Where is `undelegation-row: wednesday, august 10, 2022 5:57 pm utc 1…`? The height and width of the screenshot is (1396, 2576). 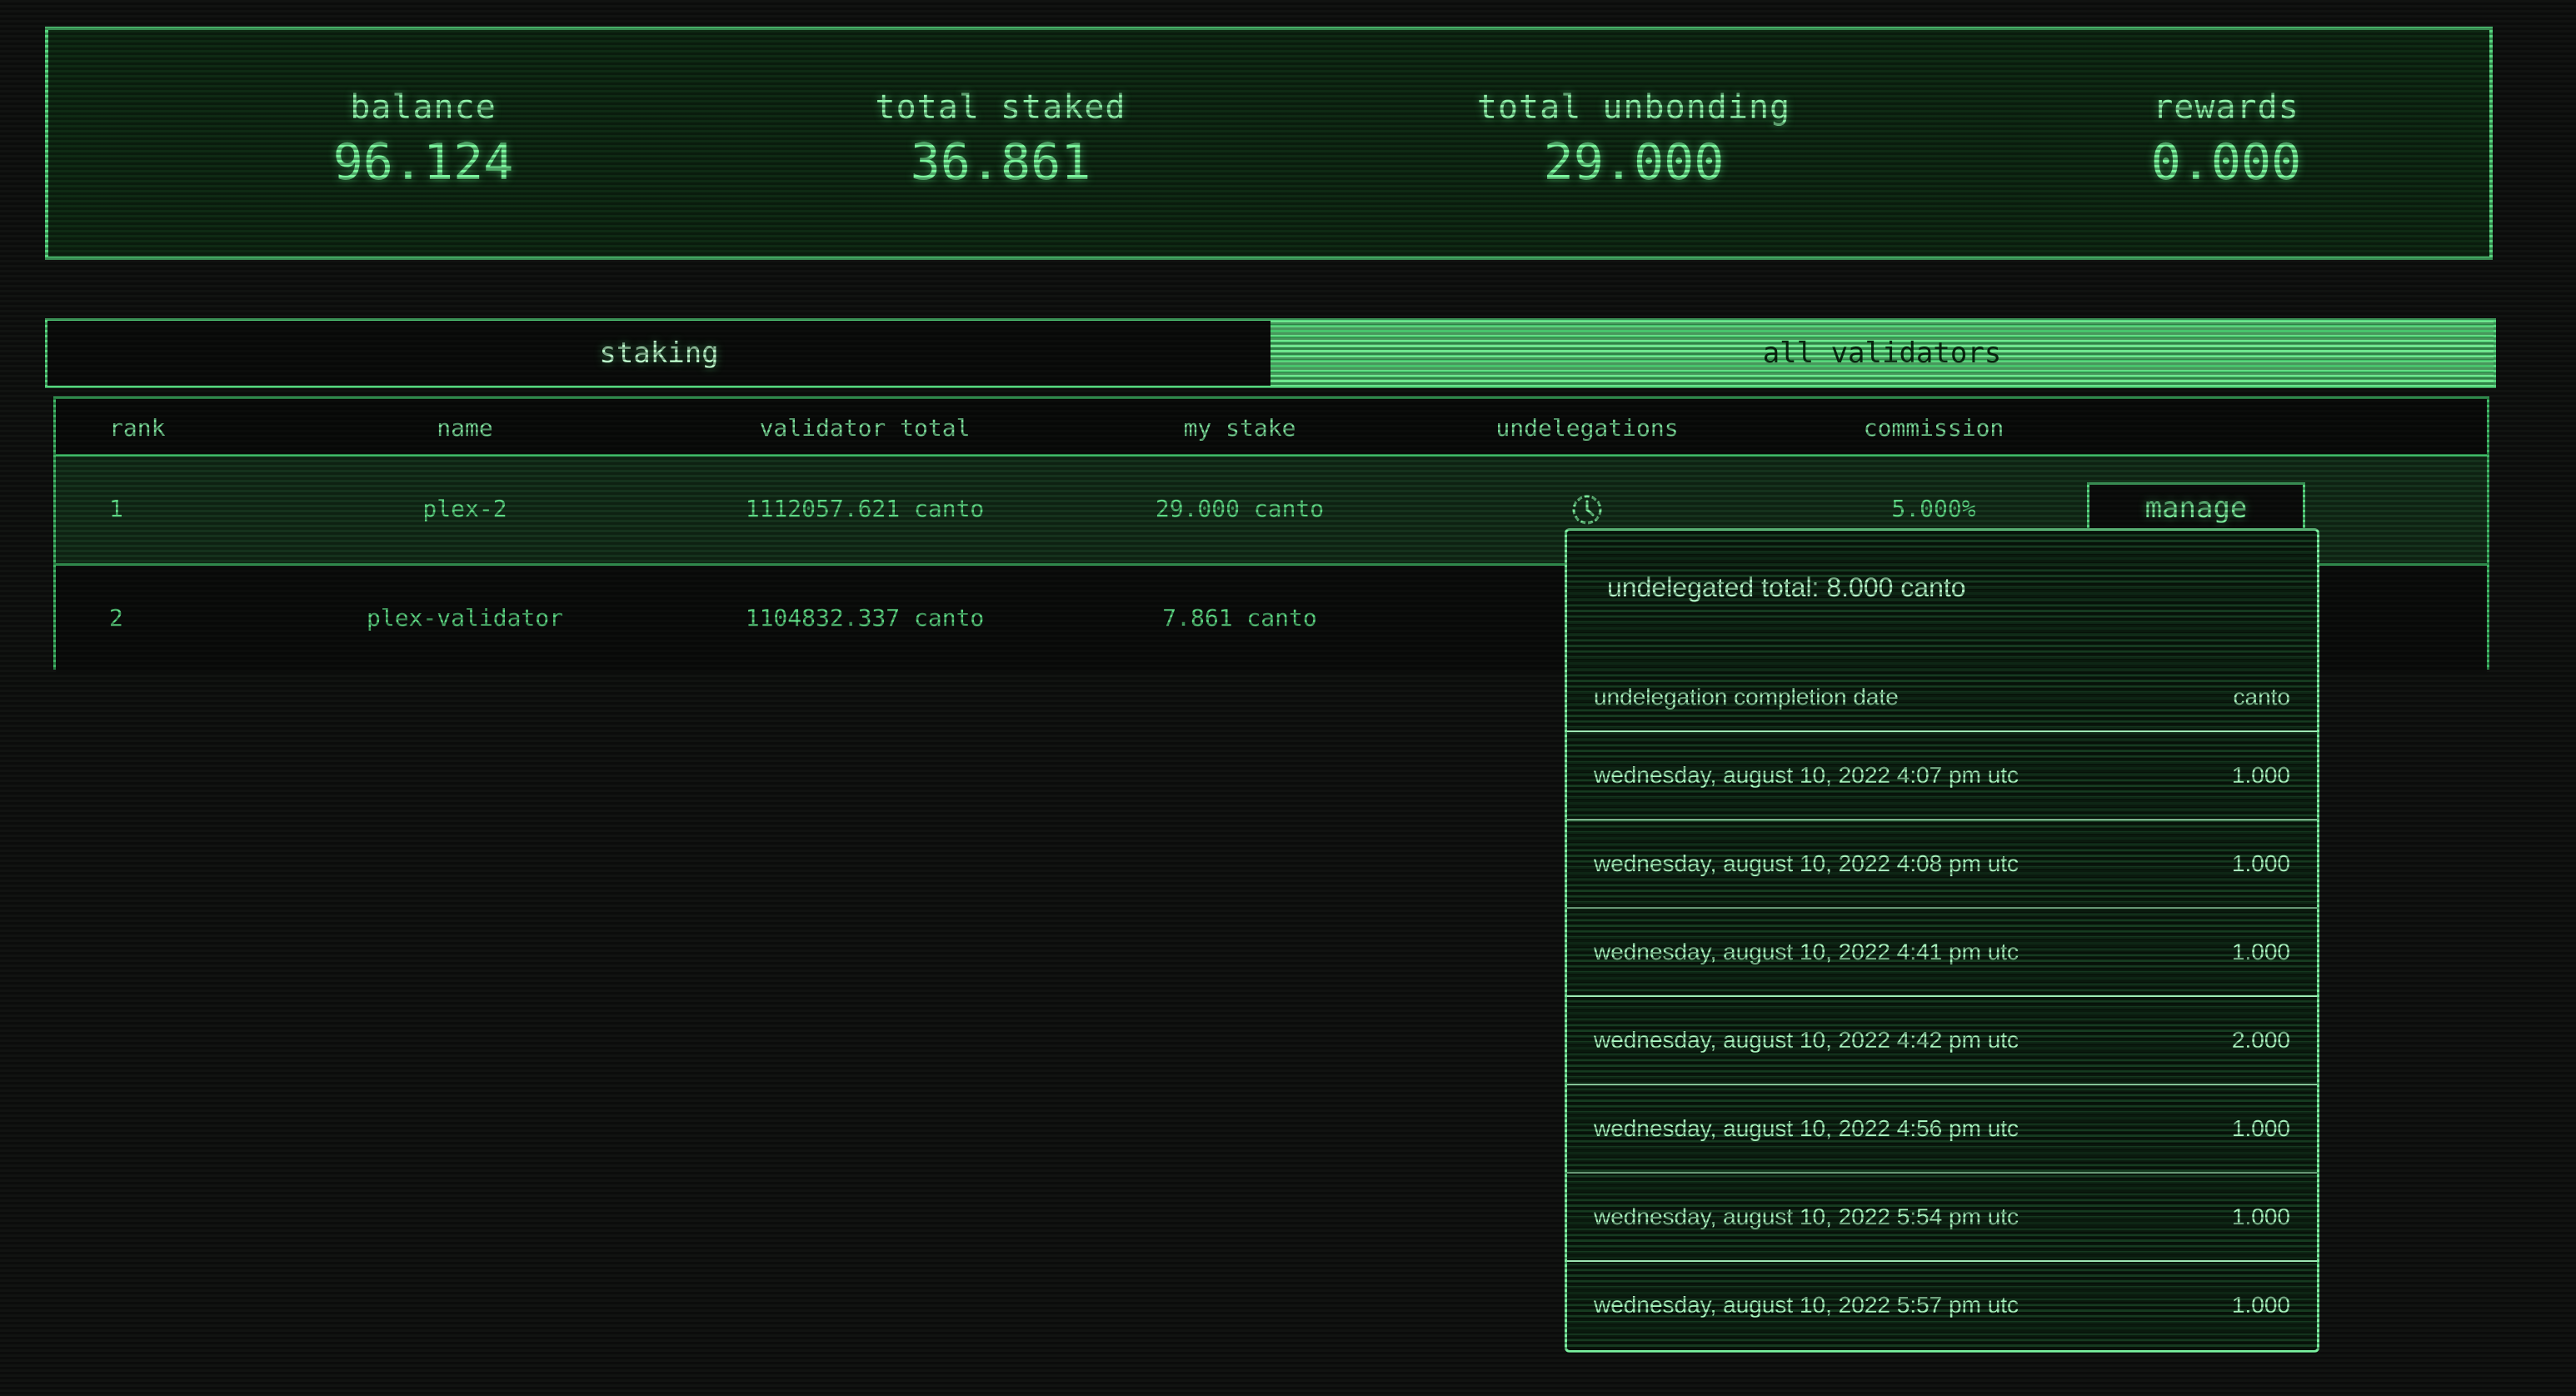
undelegation-row: wednesday, august 10, 2022 5:57 pm utc 1… is located at coordinates (1942, 1305).